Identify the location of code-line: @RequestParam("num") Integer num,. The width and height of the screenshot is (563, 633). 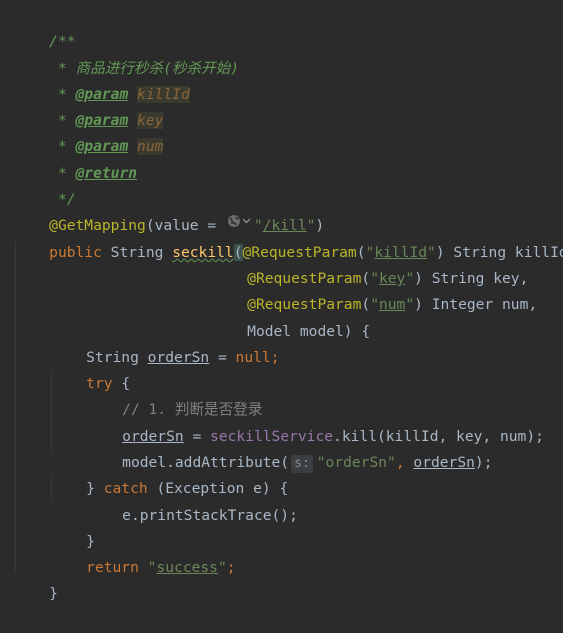
(374, 289).